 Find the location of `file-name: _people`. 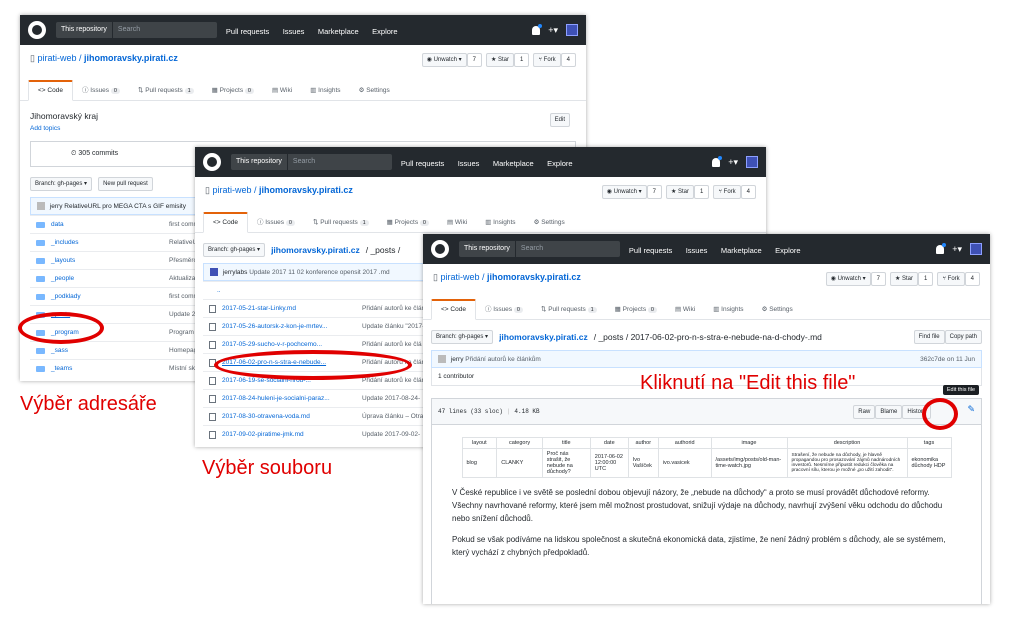

file-name: _people is located at coordinates (110, 278).